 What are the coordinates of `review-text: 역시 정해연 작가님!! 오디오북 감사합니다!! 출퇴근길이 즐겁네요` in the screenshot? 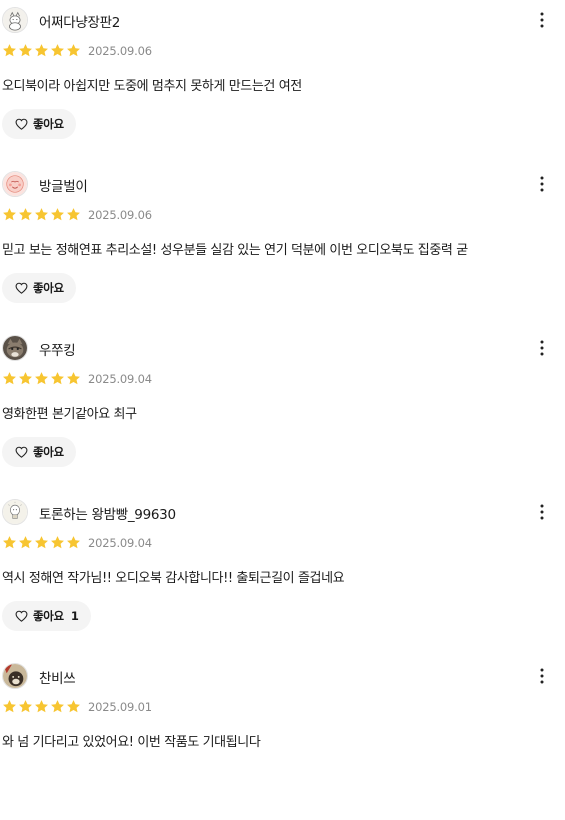 It's located at (173, 578).